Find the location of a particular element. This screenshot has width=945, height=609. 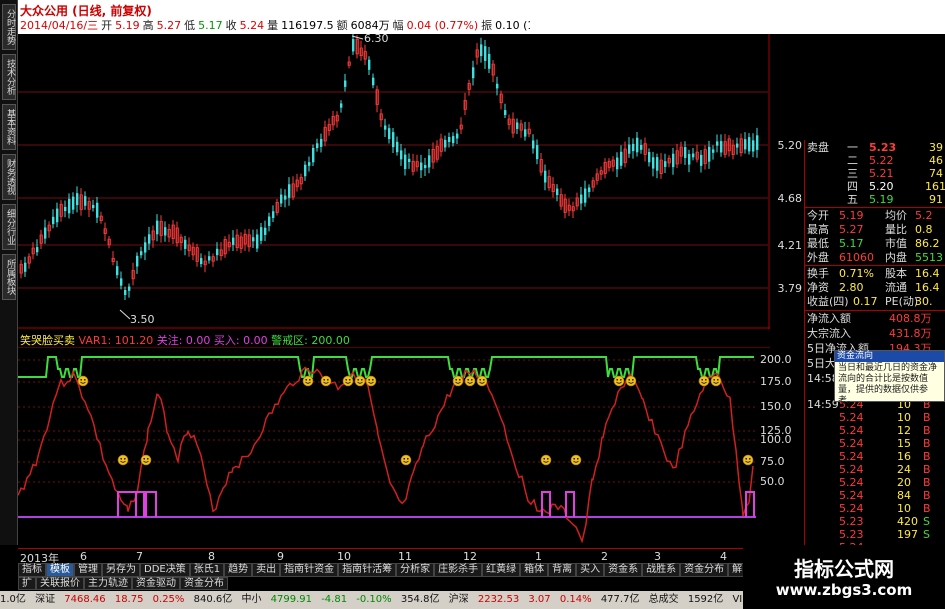

warn-label: 警戒区: is located at coordinates (289, 340).